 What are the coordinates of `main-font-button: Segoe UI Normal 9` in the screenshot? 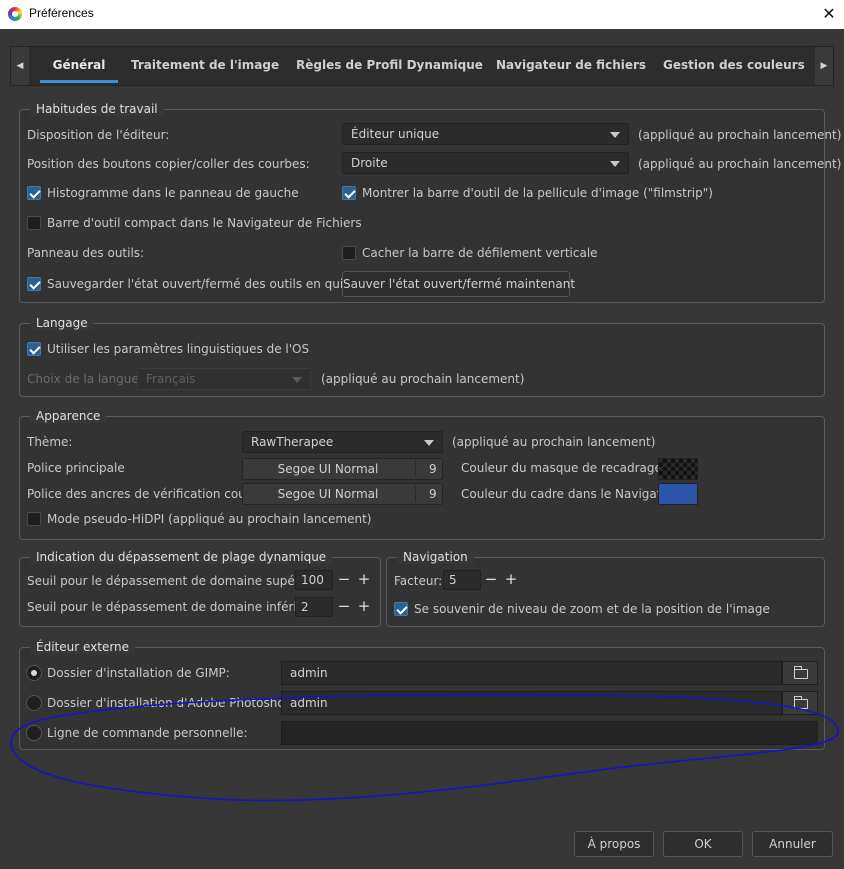 It's located at (342, 469).